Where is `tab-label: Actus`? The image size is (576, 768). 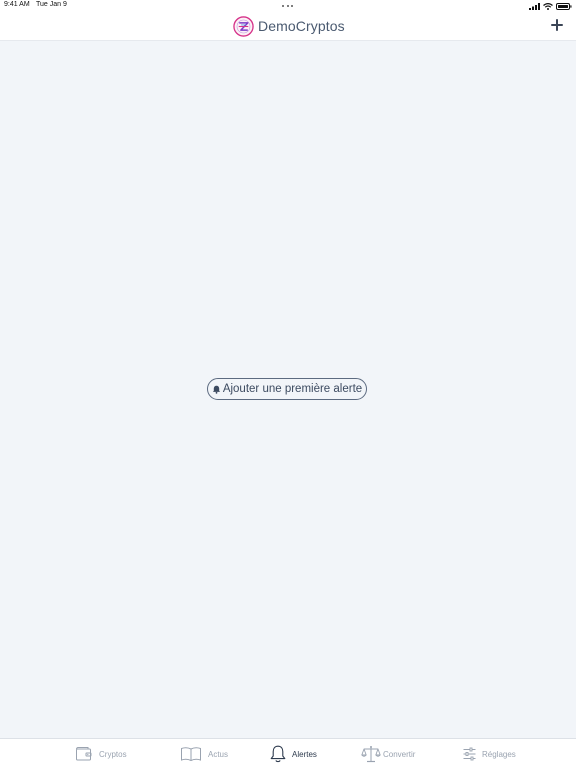
tab-label: Actus is located at coordinates (218, 754).